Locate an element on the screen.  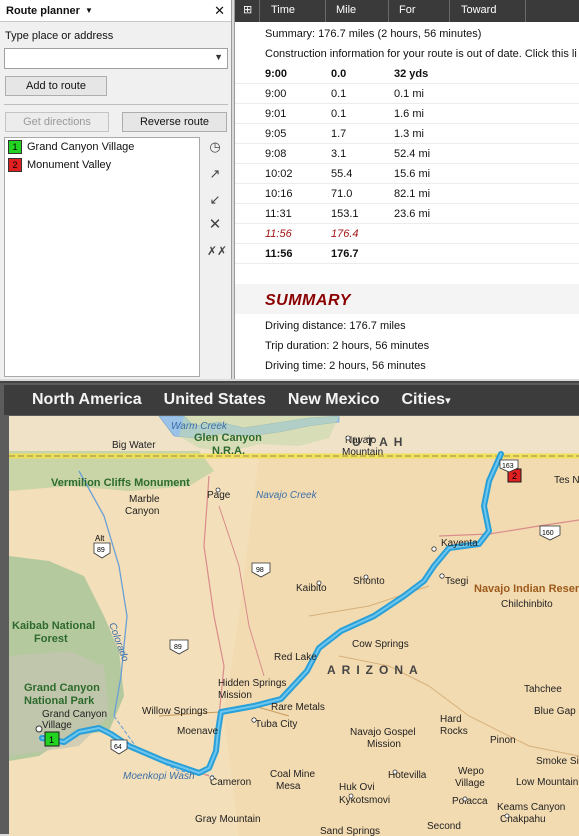
get-directions-button: Get directions is located at coordinates (57, 122).